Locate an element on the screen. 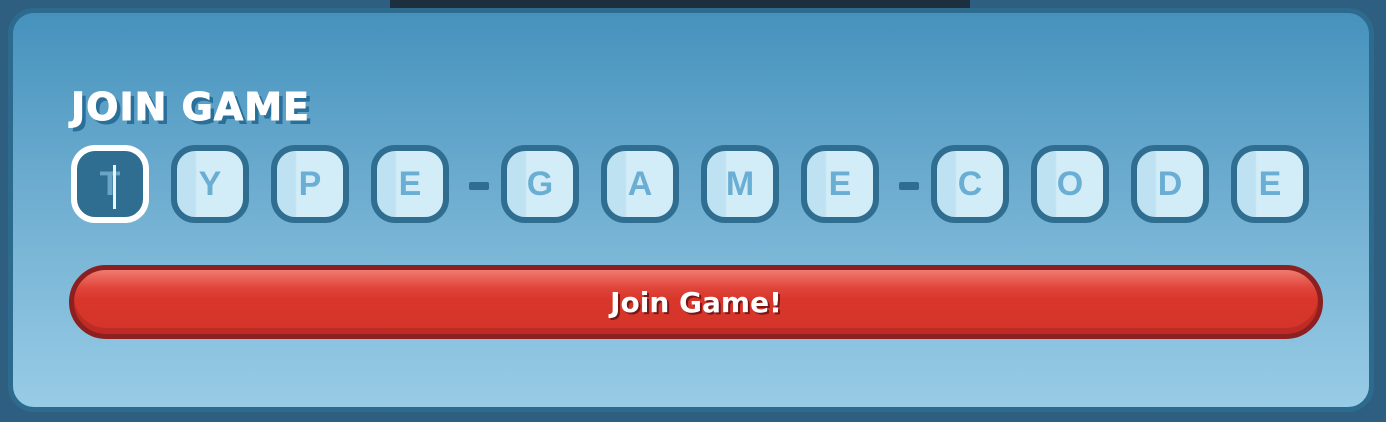 This screenshot has height=422, width=1386. code-slot-char: A is located at coordinates (640, 183).